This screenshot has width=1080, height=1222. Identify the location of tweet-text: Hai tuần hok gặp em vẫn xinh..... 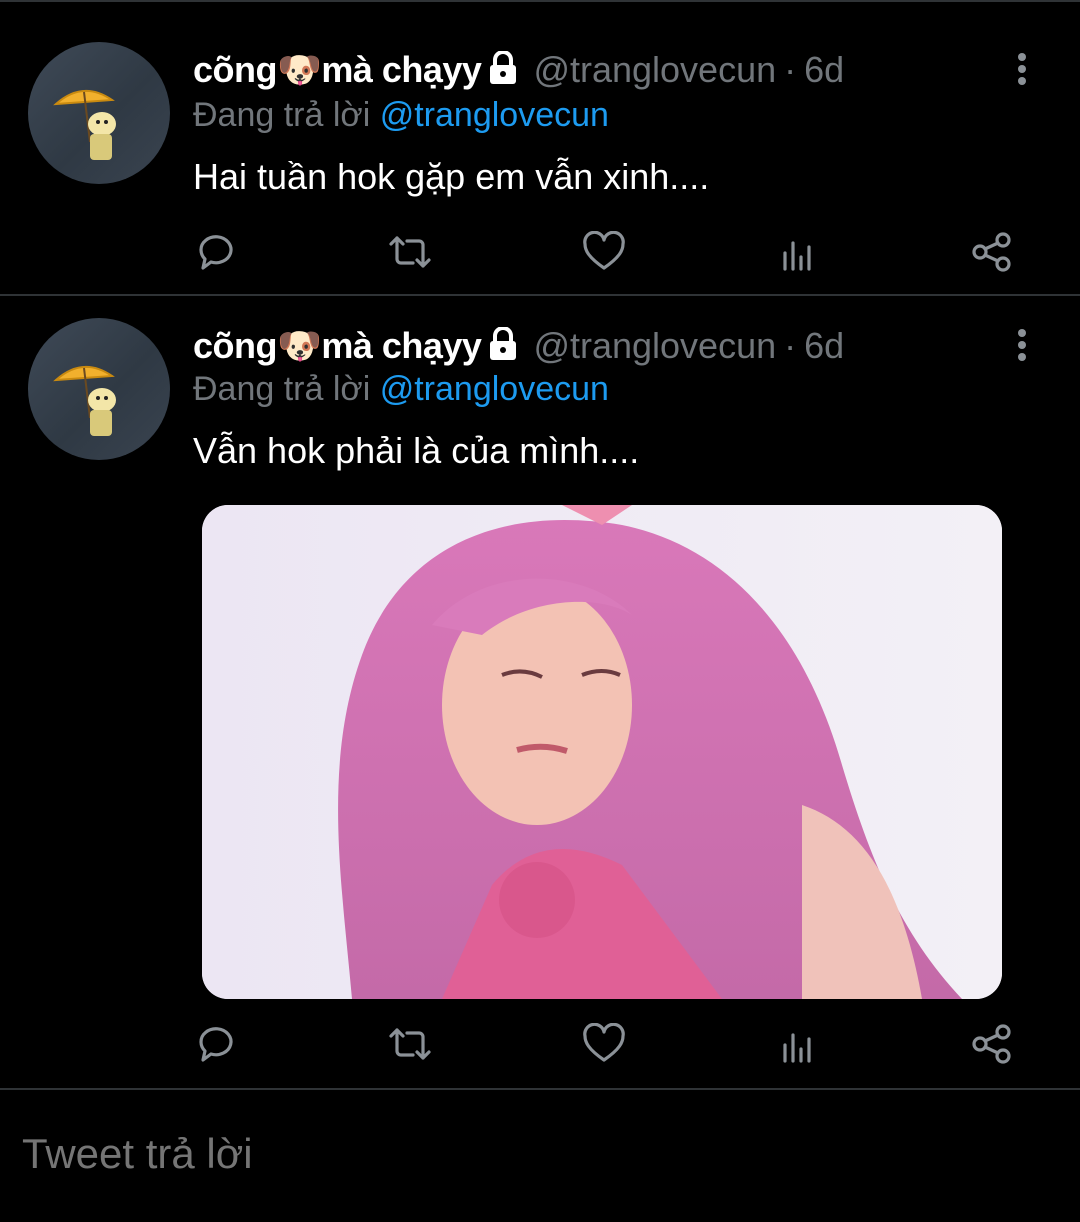
(451, 176).